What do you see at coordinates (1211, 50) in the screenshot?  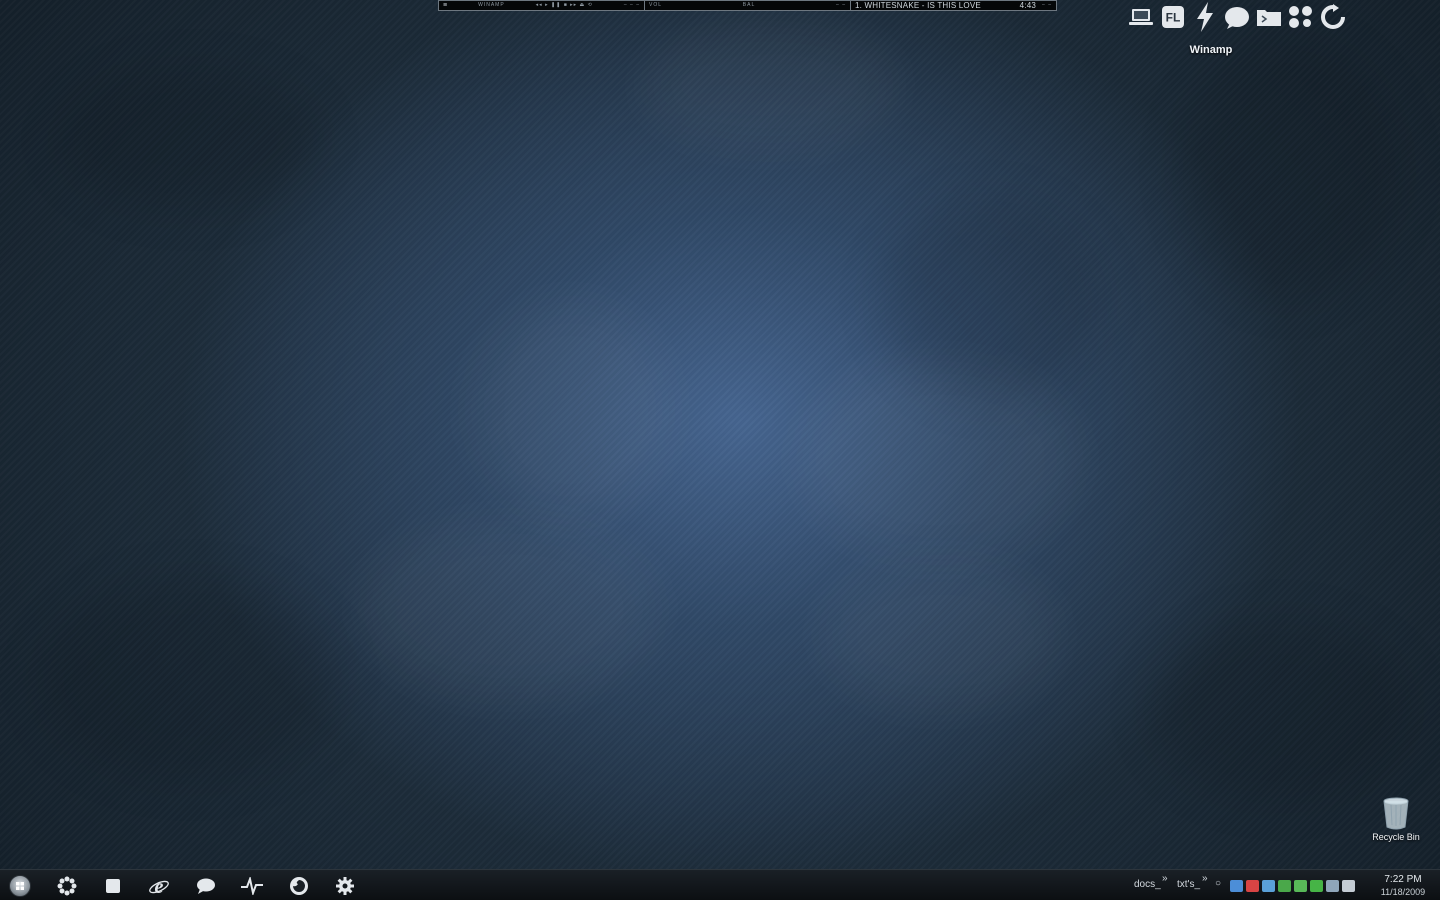 I see `dock-hover-label: Winamp` at bounding box center [1211, 50].